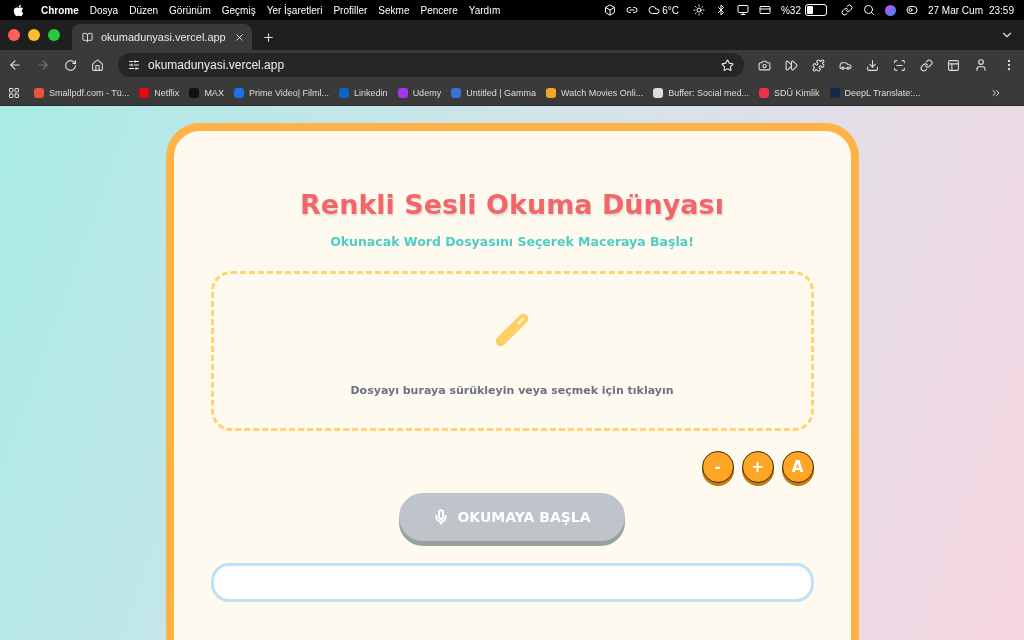 The image size is (1024, 640). I want to click on apple-logo-icon, so click(18, 10).